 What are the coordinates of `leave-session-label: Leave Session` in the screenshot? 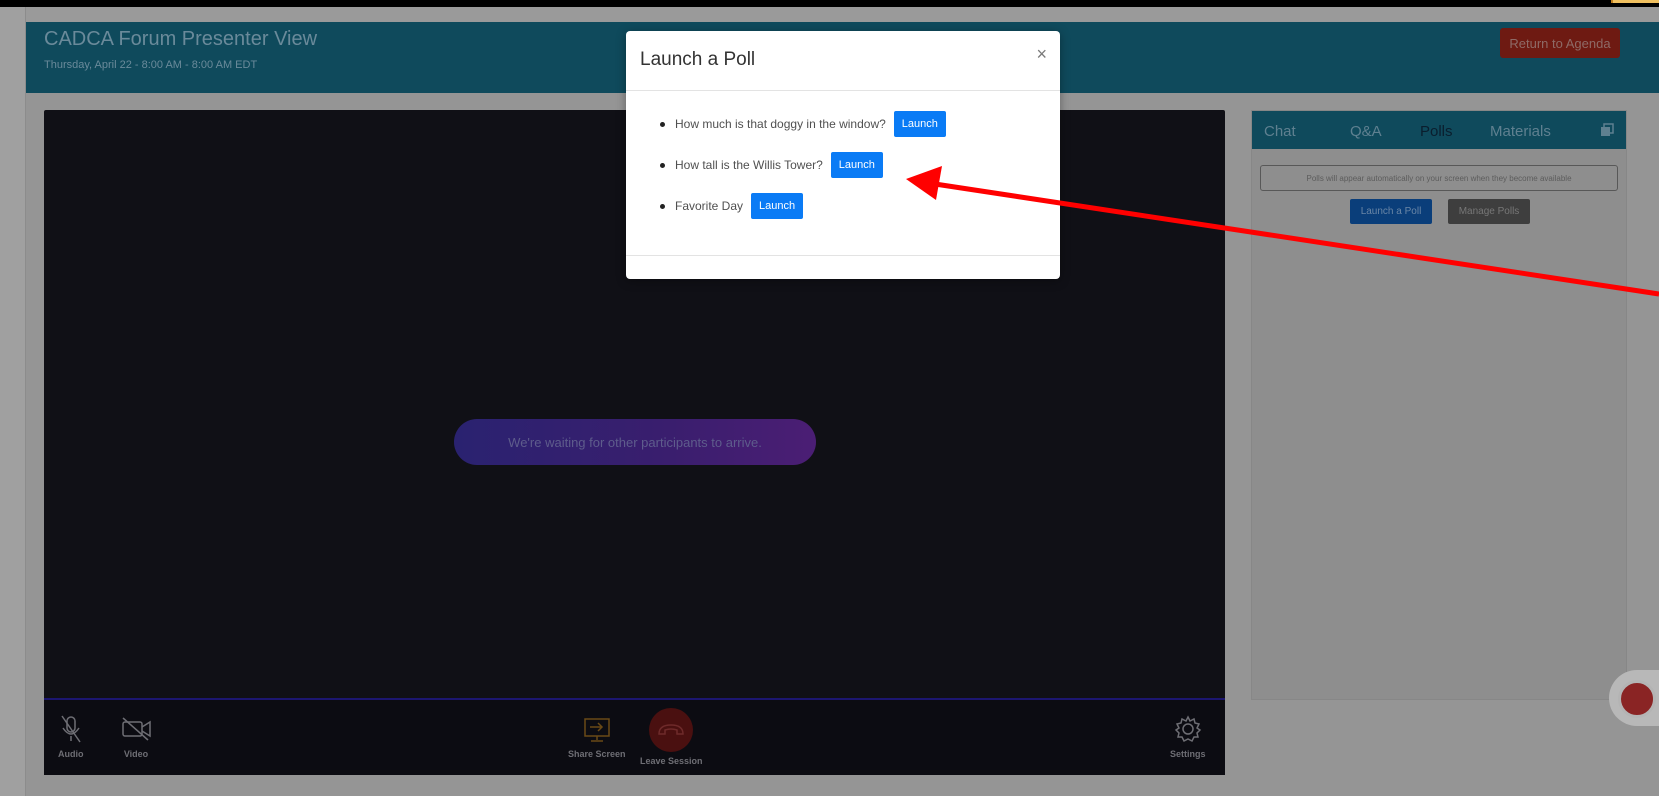 It's located at (671, 761).